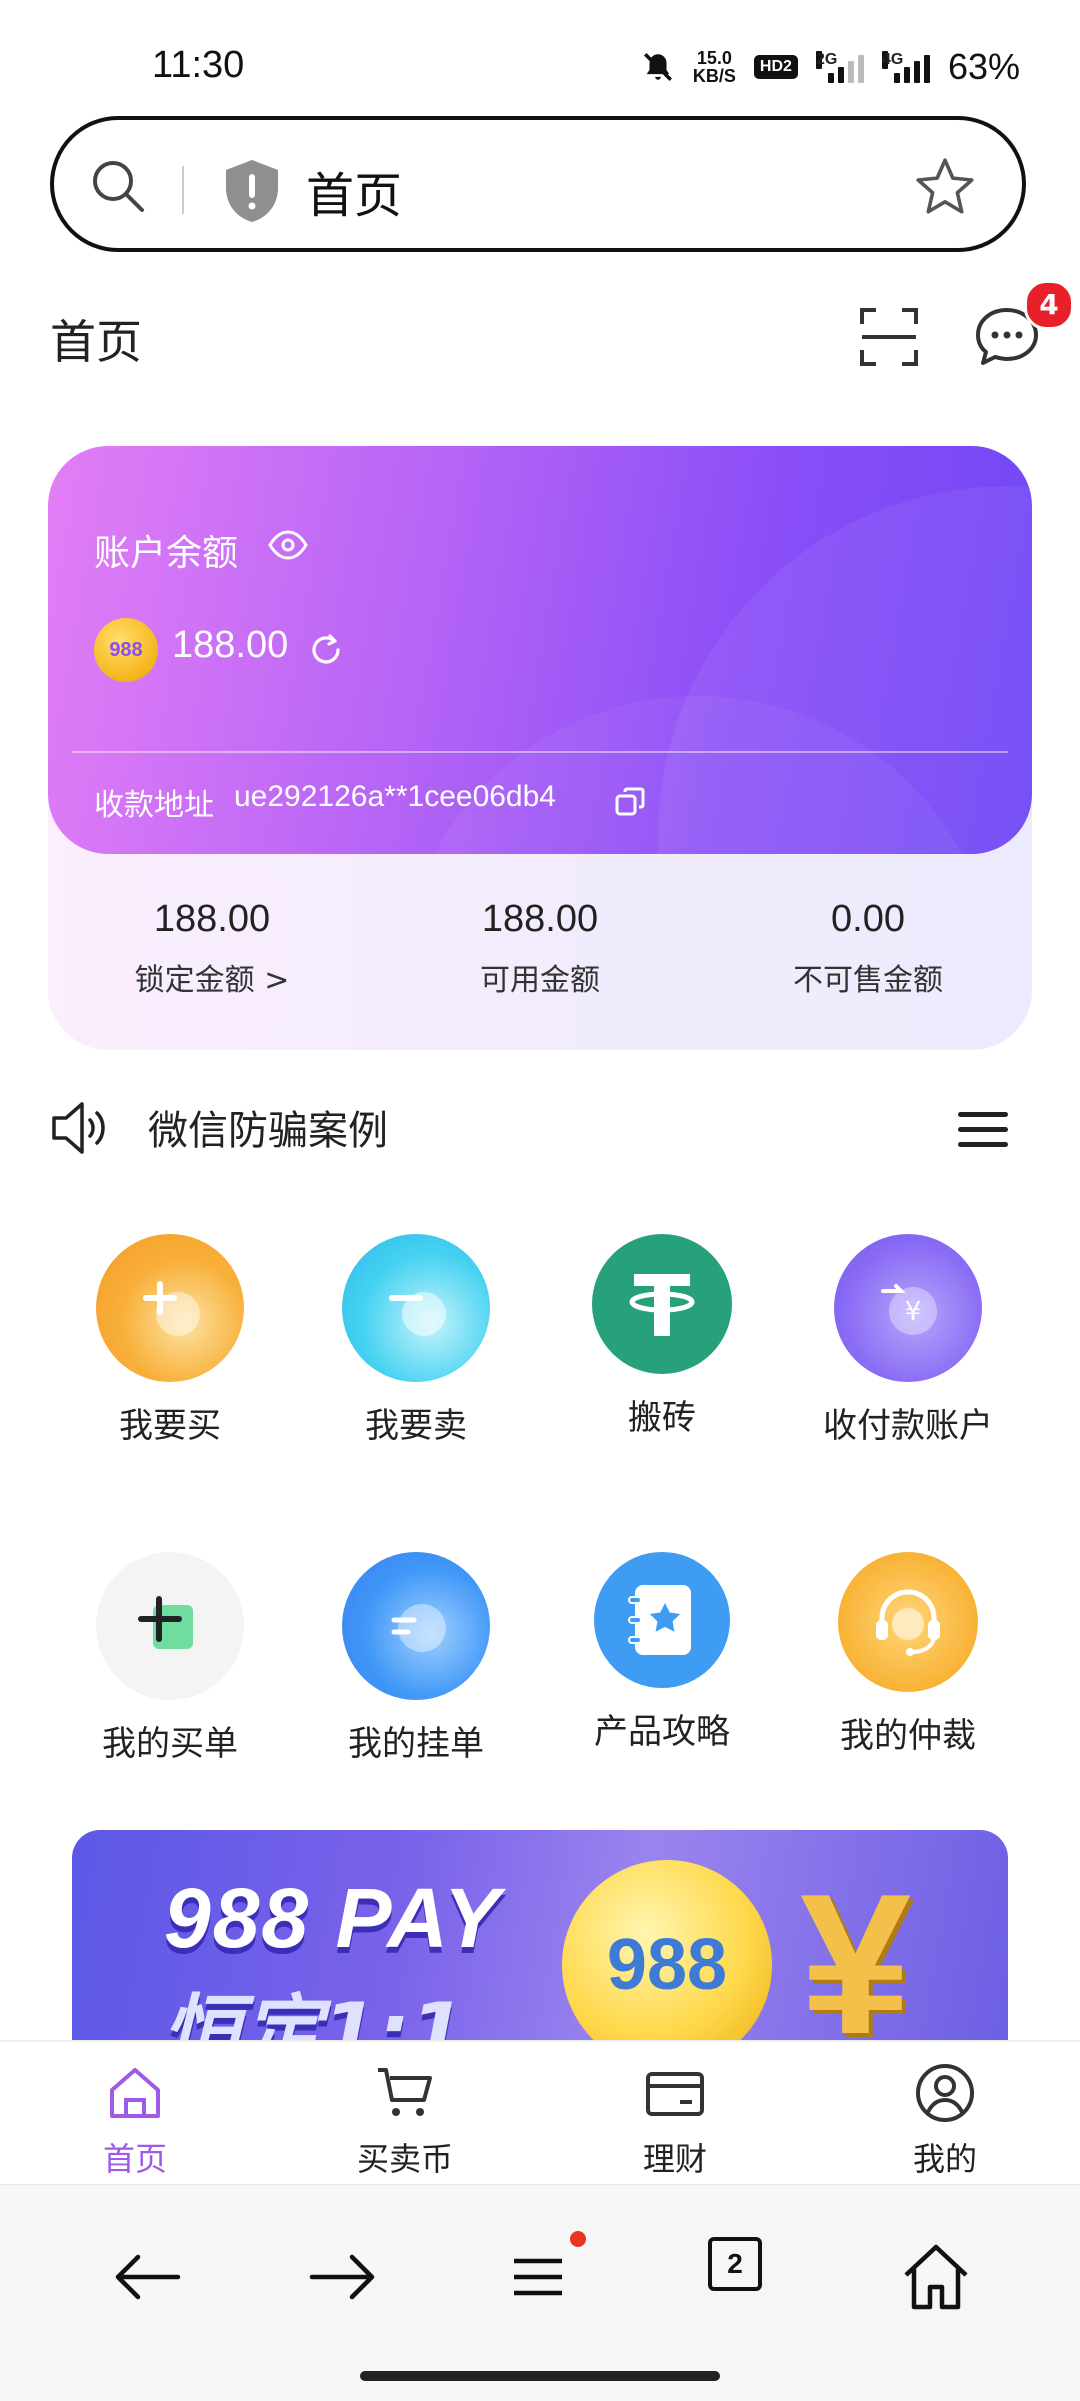  What do you see at coordinates (540, 2376) in the screenshot?
I see `home-indicator` at bounding box center [540, 2376].